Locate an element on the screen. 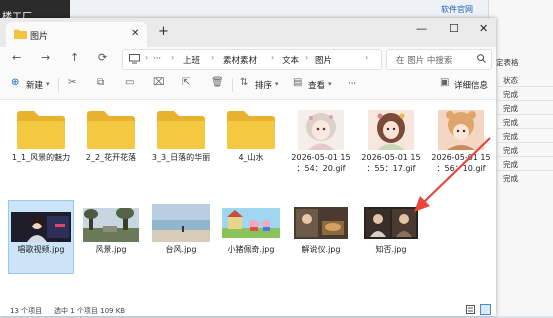 This screenshot has width=553, height=318. breadcrumb: 图片 is located at coordinates (323, 60).